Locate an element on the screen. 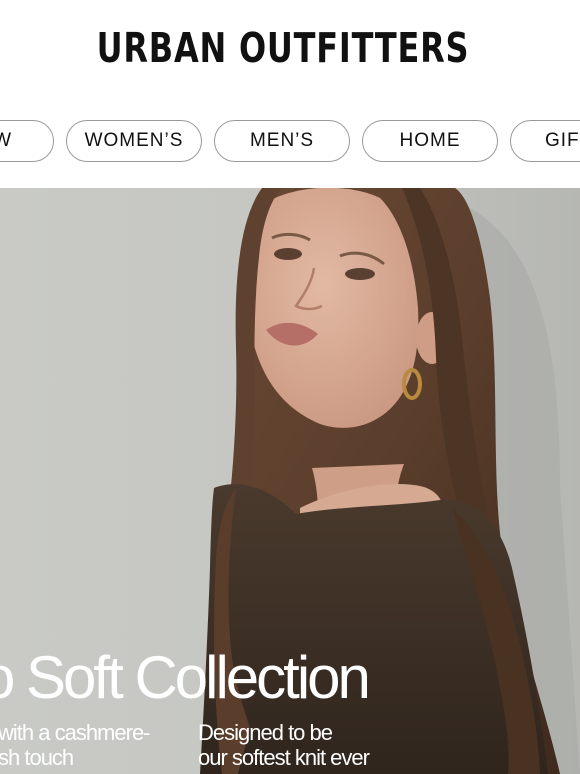 This screenshot has height=774, width=580. nav-pill-label: HOME is located at coordinates (430, 140).